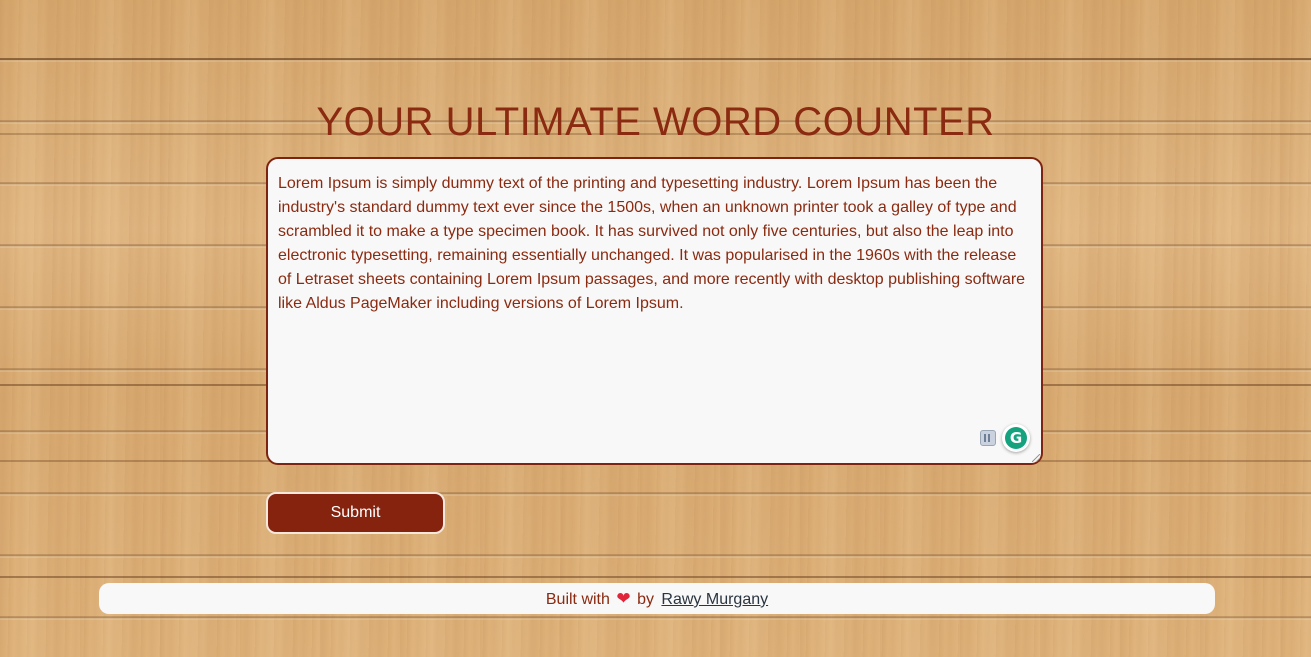 This screenshot has width=1311, height=657. What do you see at coordinates (655, 122) in the screenshot?
I see `page-title: YOUR ULTIMATE WORD COUNTER` at bounding box center [655, 122].